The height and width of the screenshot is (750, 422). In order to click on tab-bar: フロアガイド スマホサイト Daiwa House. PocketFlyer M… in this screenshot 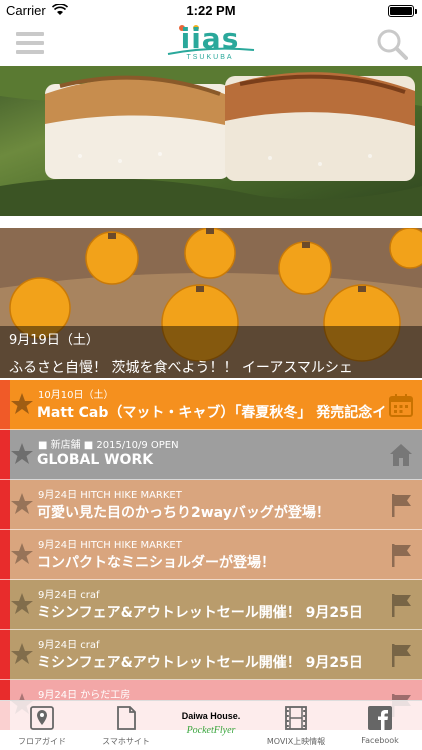, I will do `click(211, 725)`.